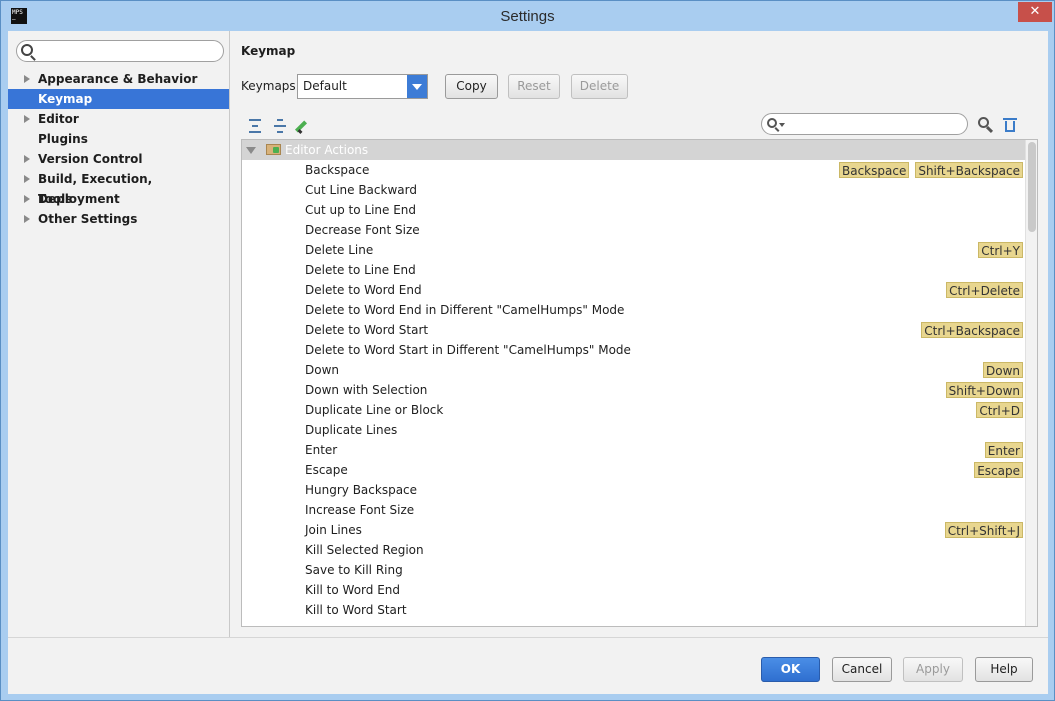  I want to click on vertical-scrollbar, so click(1031, 383).